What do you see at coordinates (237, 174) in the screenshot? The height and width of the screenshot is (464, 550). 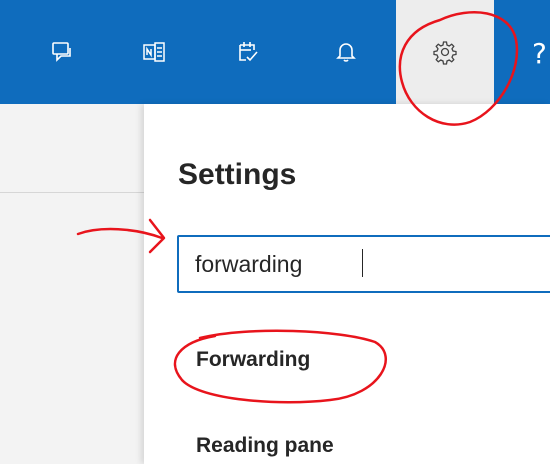 I see `settings-title: Settings` at bounding box center [237, 174].